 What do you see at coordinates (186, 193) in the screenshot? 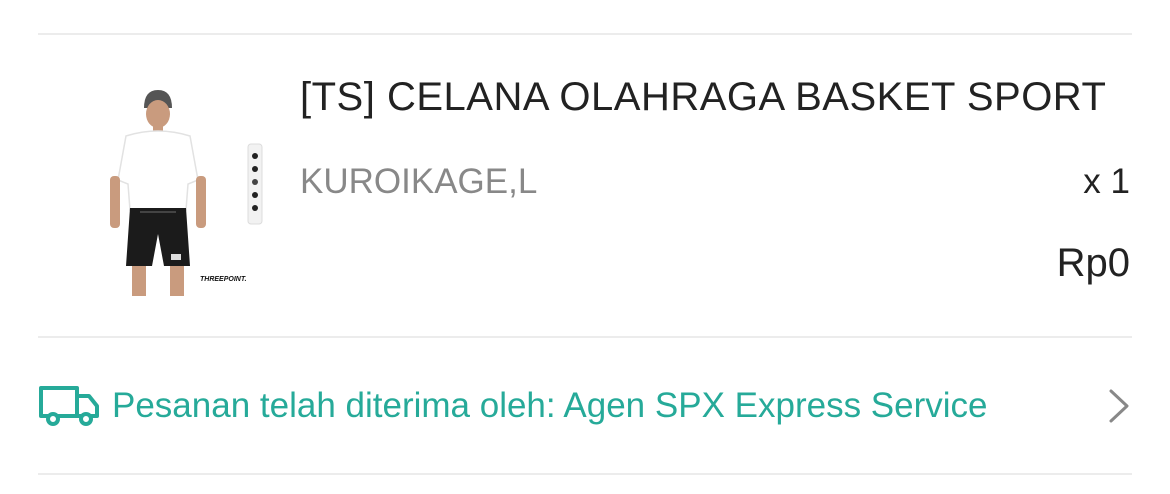
I see `product-thumbnail: THREEPOINT.` at bounding box center [186, 193].